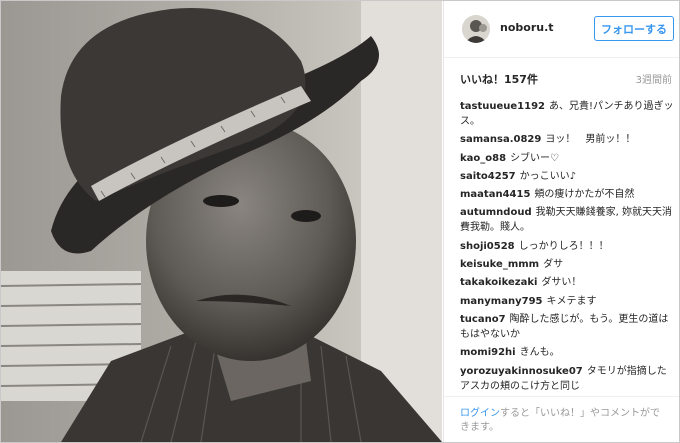  What do you see at coordinates (480, 413) in the screenshot?
I see `login-link: ログイン` at bounding box center [480, 413].